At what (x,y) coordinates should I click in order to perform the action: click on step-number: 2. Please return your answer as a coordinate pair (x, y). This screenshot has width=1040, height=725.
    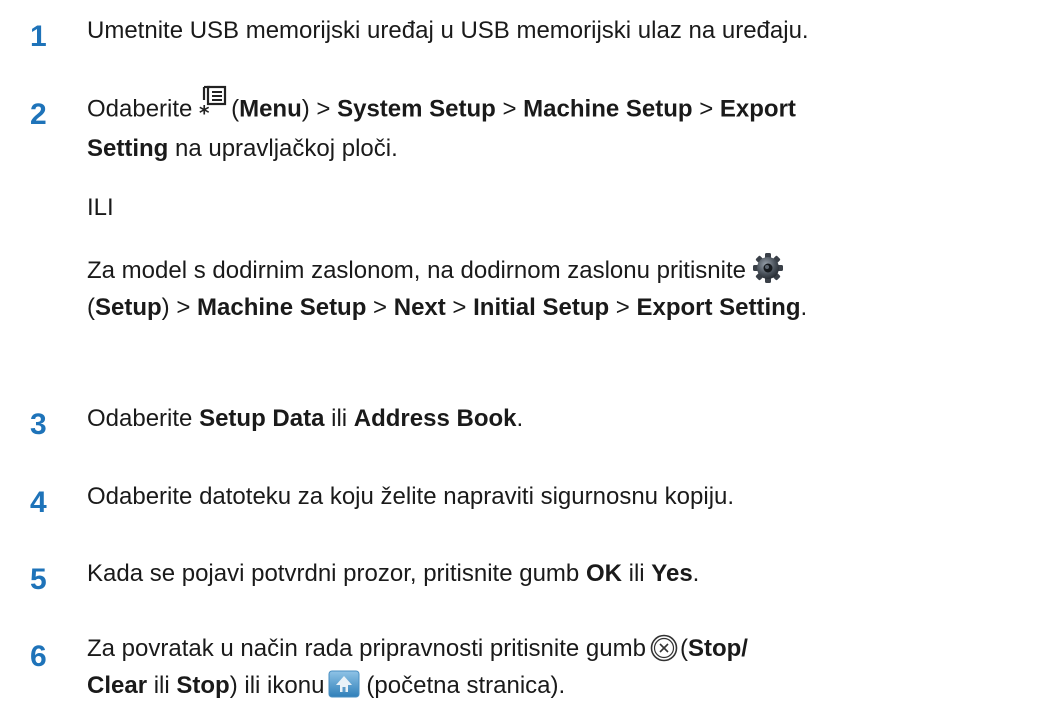
    Looking at the image, I should click on (38, 114).